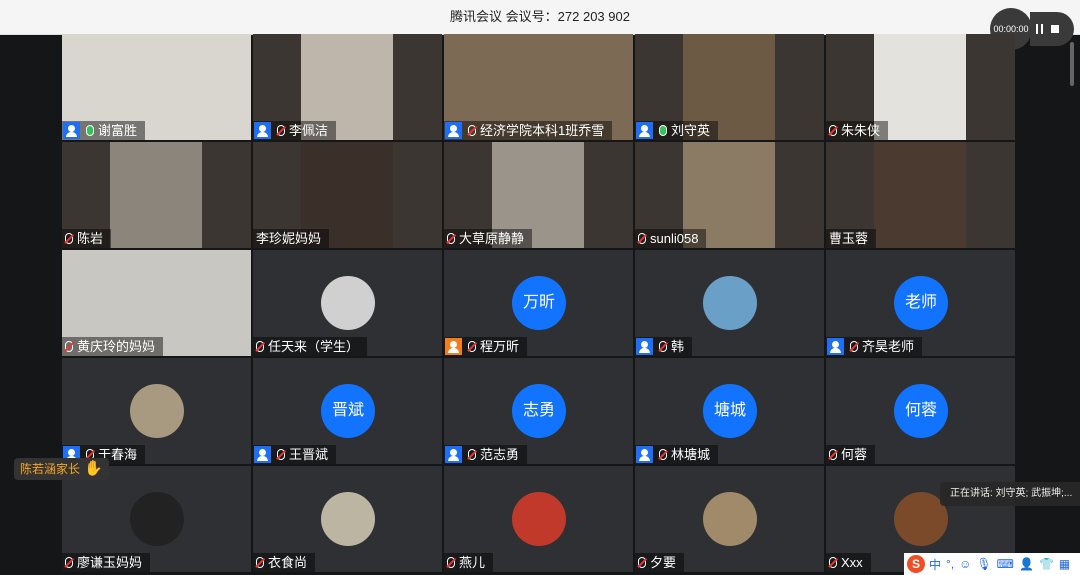 The height and width of the screenshot is (575, 1080). I want to click on participant-tile: 曹玉蓉, so click(920, 195).